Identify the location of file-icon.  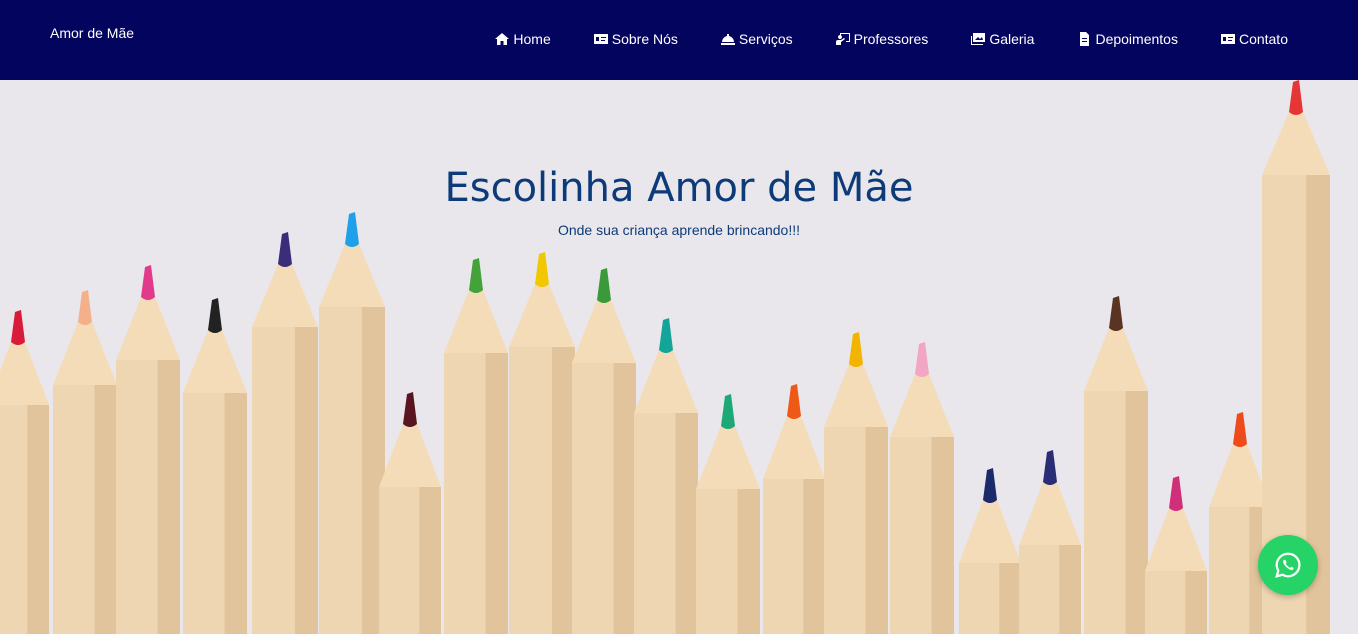
(1085, 39).